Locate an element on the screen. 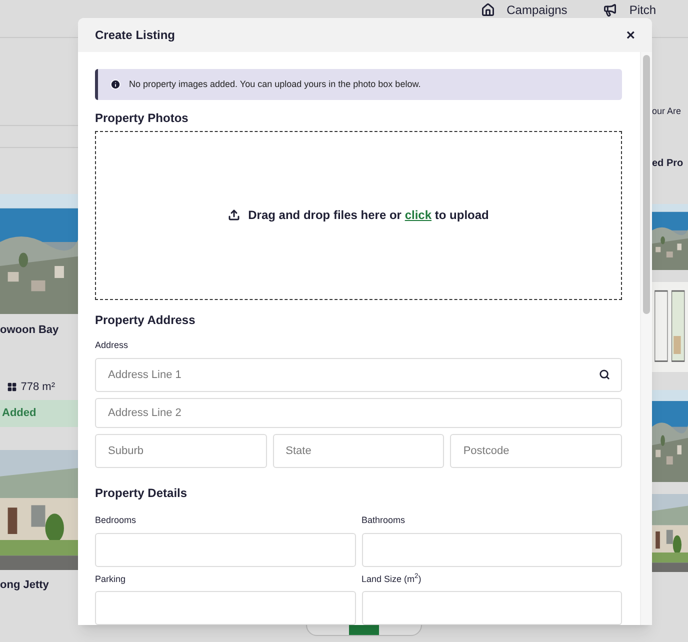  upload-icon is located at coordinates (234, 215).